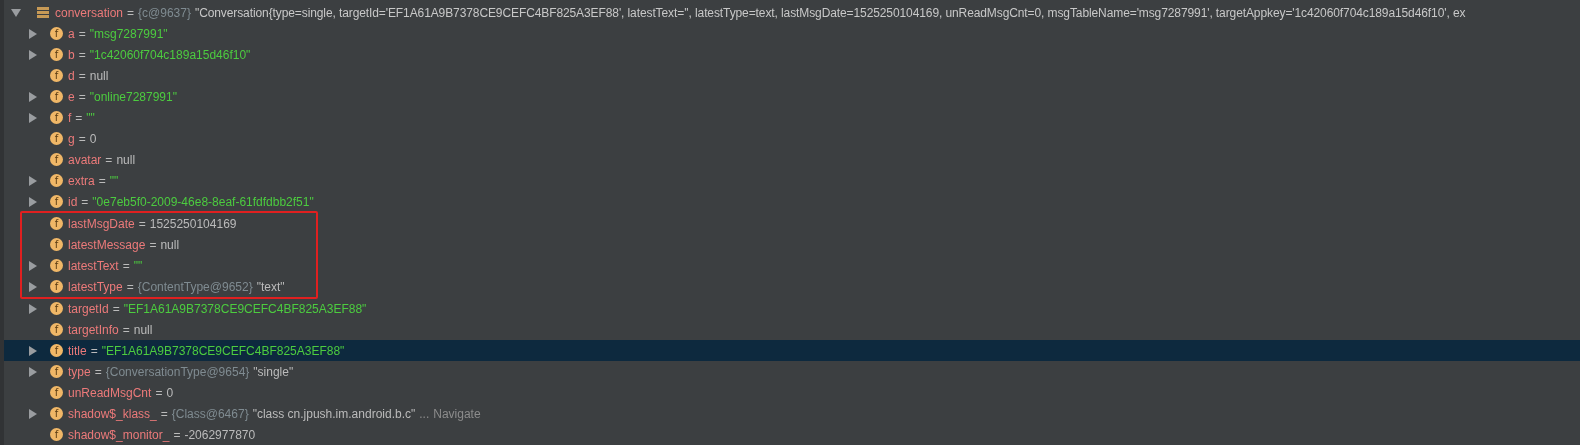 This screenshot has width=1580, height=445. Describe the element at coordinates (85, 159) in the screenshot. I see `variable-name: avatar` at that location.